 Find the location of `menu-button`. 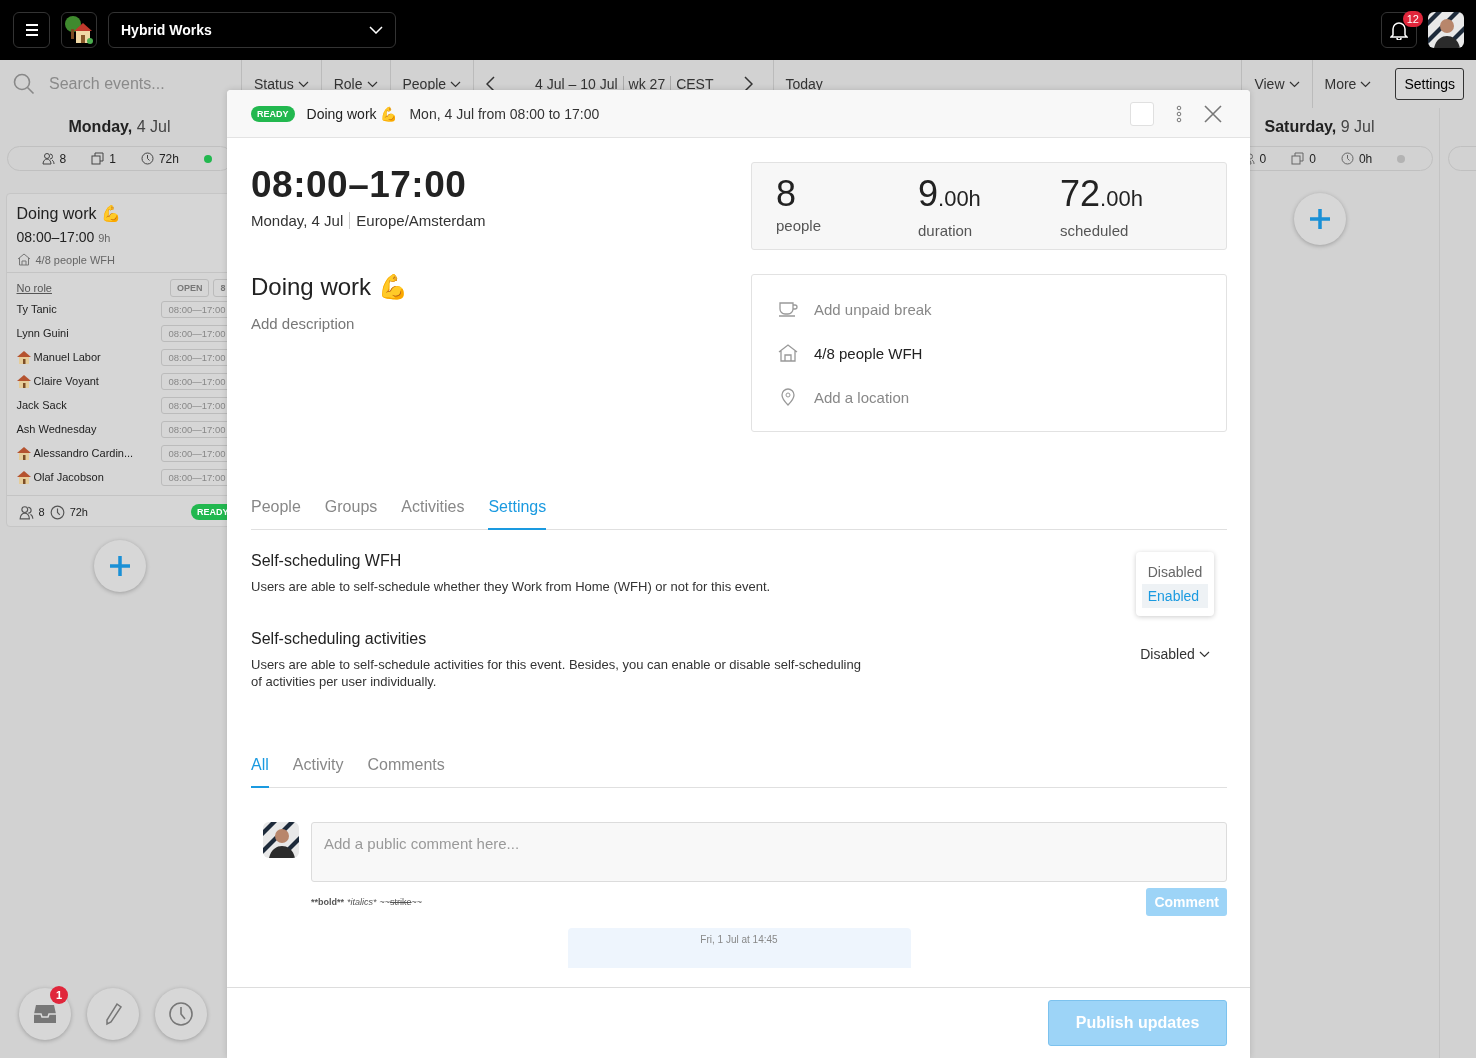

menu-button is located at coordinates (31, 30).